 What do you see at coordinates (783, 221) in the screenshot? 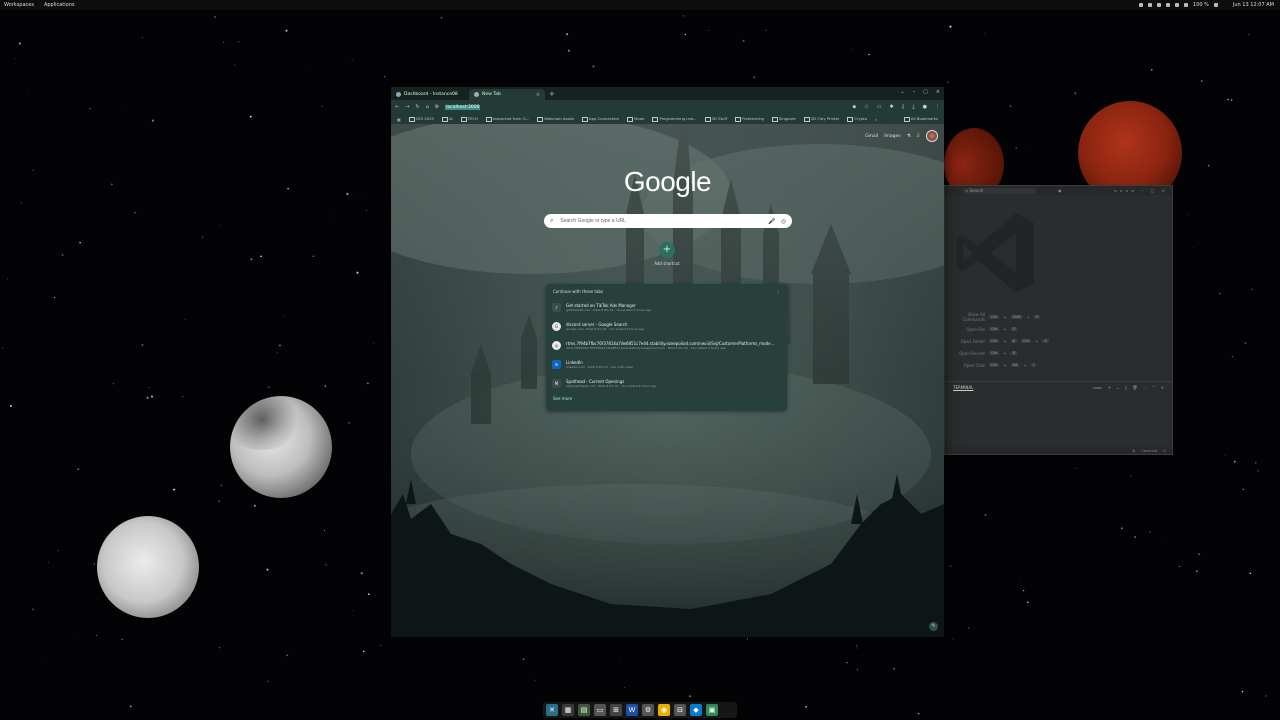
I see `lens-icon: ◎` at bounding box center [783, 221].